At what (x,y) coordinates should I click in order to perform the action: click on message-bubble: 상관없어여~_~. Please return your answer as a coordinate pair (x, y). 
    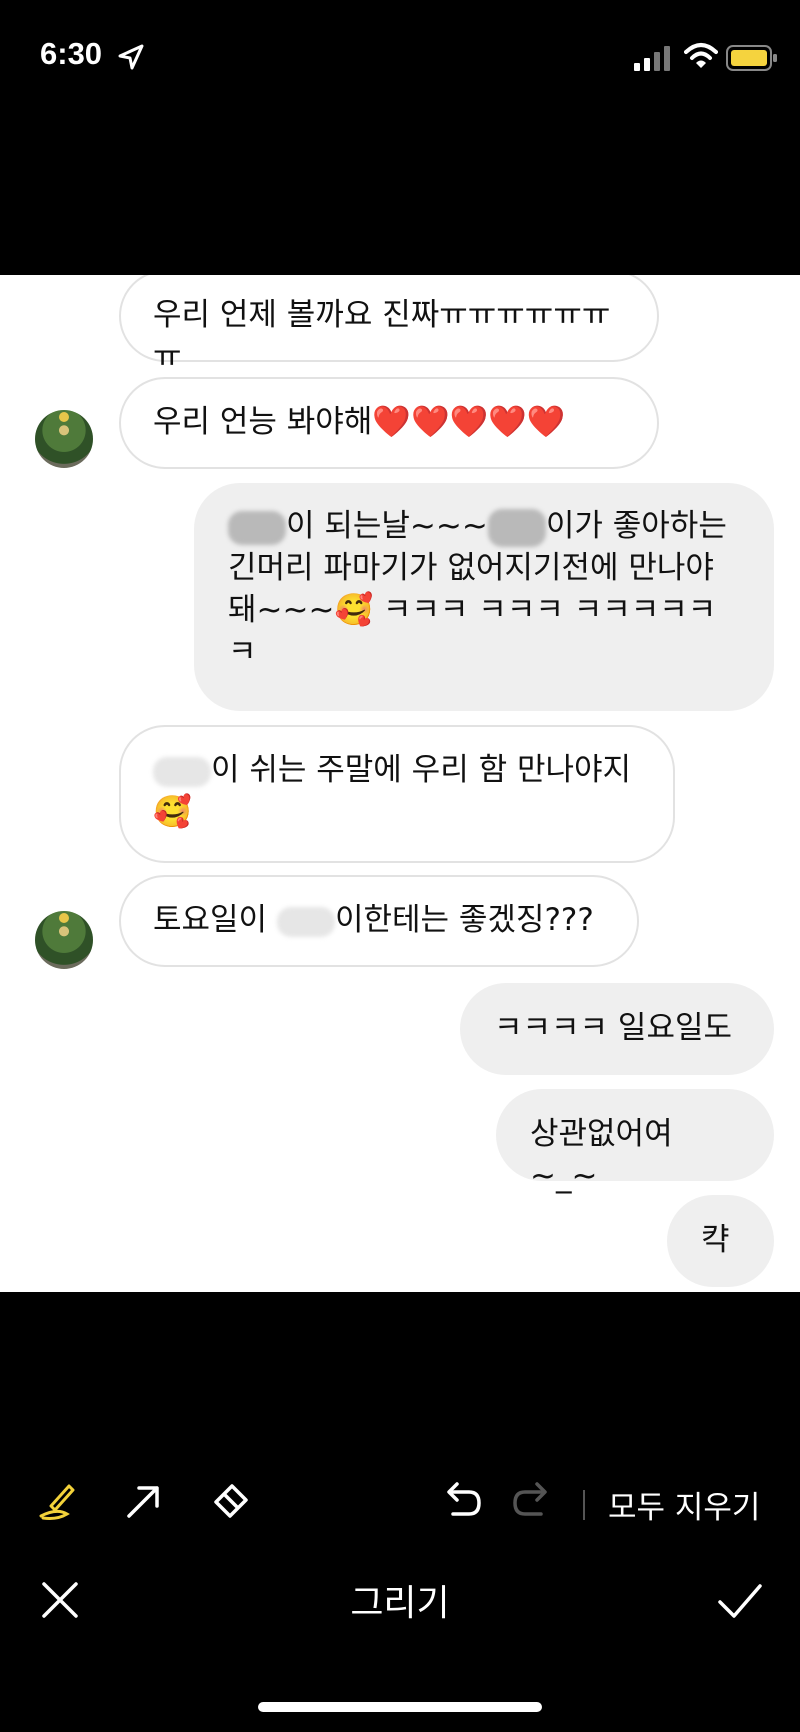
    Looking at the image, I should click on (635, 1141).